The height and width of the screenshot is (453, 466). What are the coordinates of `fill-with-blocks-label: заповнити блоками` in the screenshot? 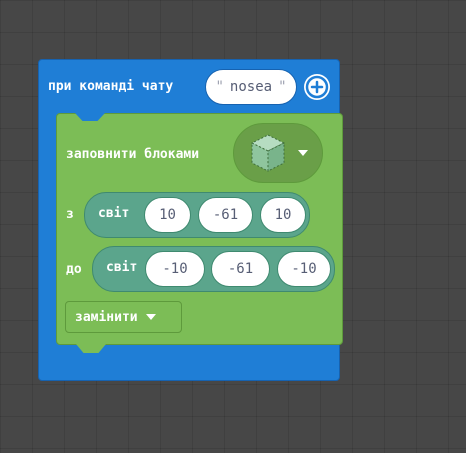 It's located at (133, 154).